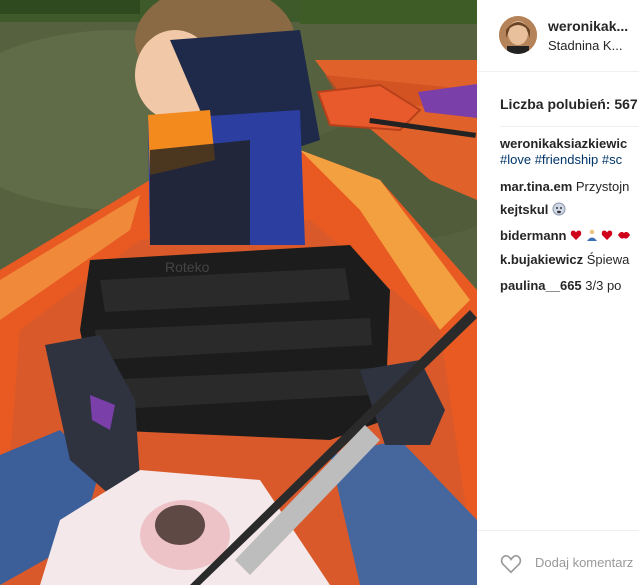  What do you see at coordinates (601, 285) in the screenshot?
I see `comment-text: 3/3 po` at bounding box center [601, 285].